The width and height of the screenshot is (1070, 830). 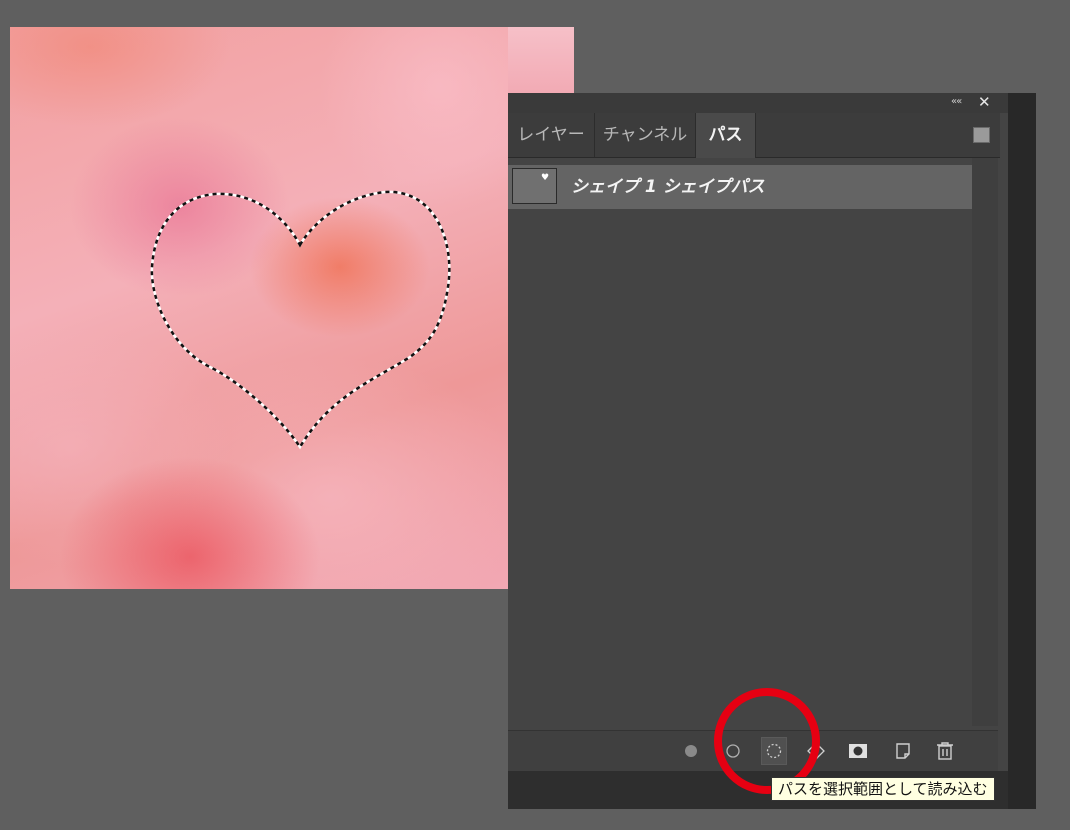 What do you see at coordinates (668, 187) in the screenshot?
I see `path-name: シェイプ 1 シェイプパス` at bounding box center [668, 187].